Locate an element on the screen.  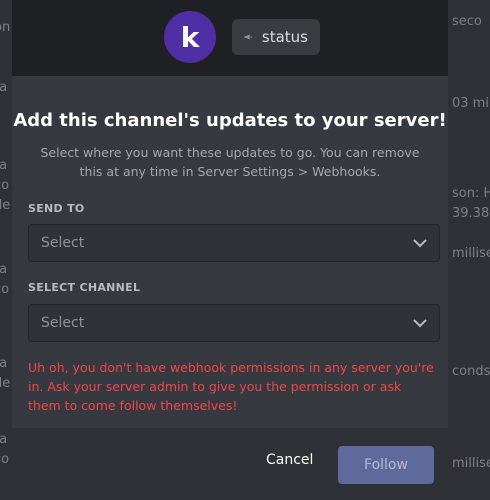
cancel-button: Cancel is located at coordinates (289, 460).